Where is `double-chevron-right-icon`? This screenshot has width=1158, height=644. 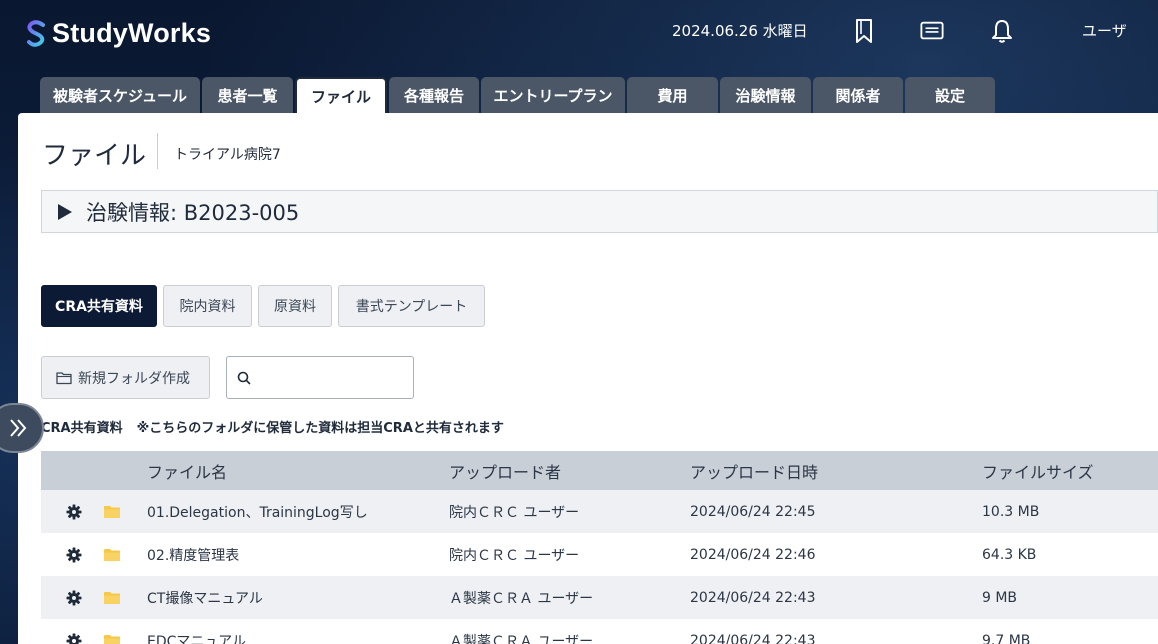 double-chevron-right-icon is located at coordinates (18, 428).